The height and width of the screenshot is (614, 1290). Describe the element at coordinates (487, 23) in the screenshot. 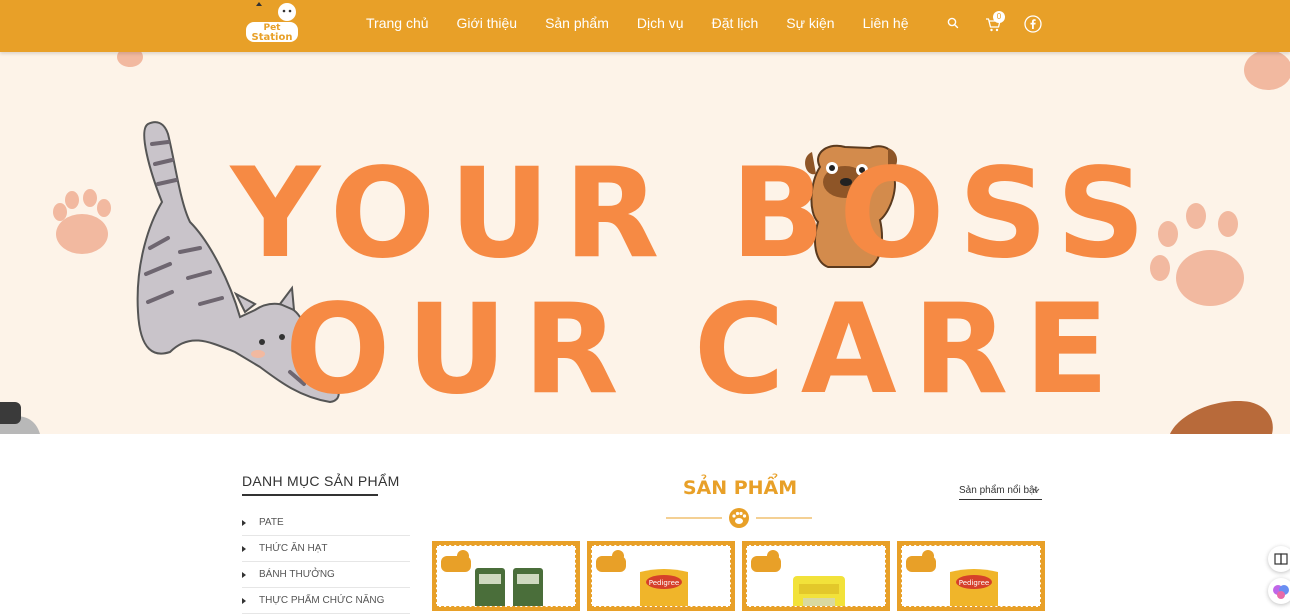

I see `nav-item-about: Giới thiệu` at that location.